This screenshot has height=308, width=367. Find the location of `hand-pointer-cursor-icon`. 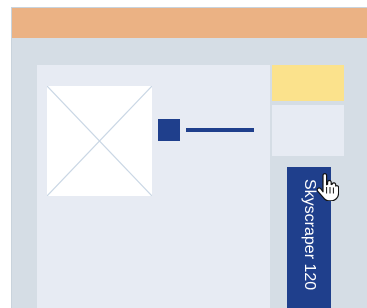

hand-pointer-cursor-icon is located at coordinates (327, 187).